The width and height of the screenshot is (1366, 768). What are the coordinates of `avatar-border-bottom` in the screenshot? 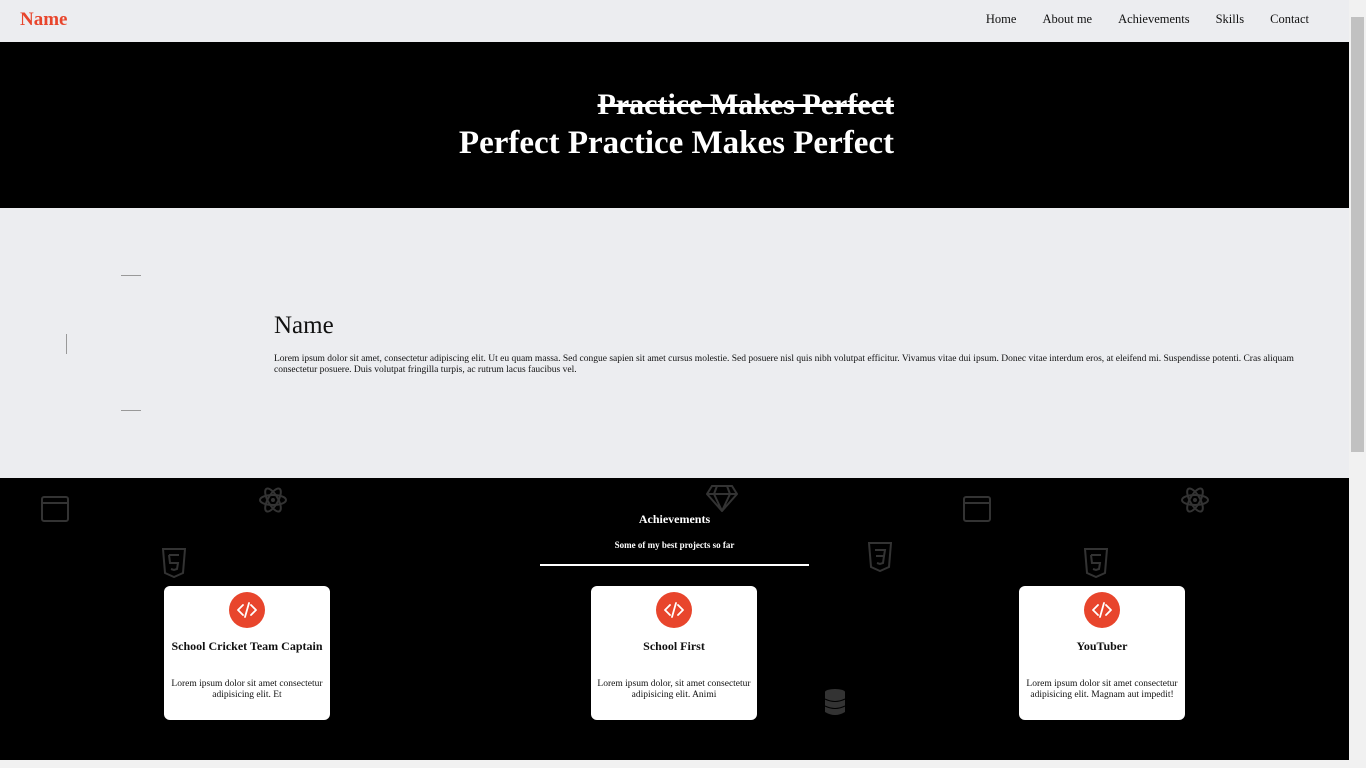 It's located at (131, 410).